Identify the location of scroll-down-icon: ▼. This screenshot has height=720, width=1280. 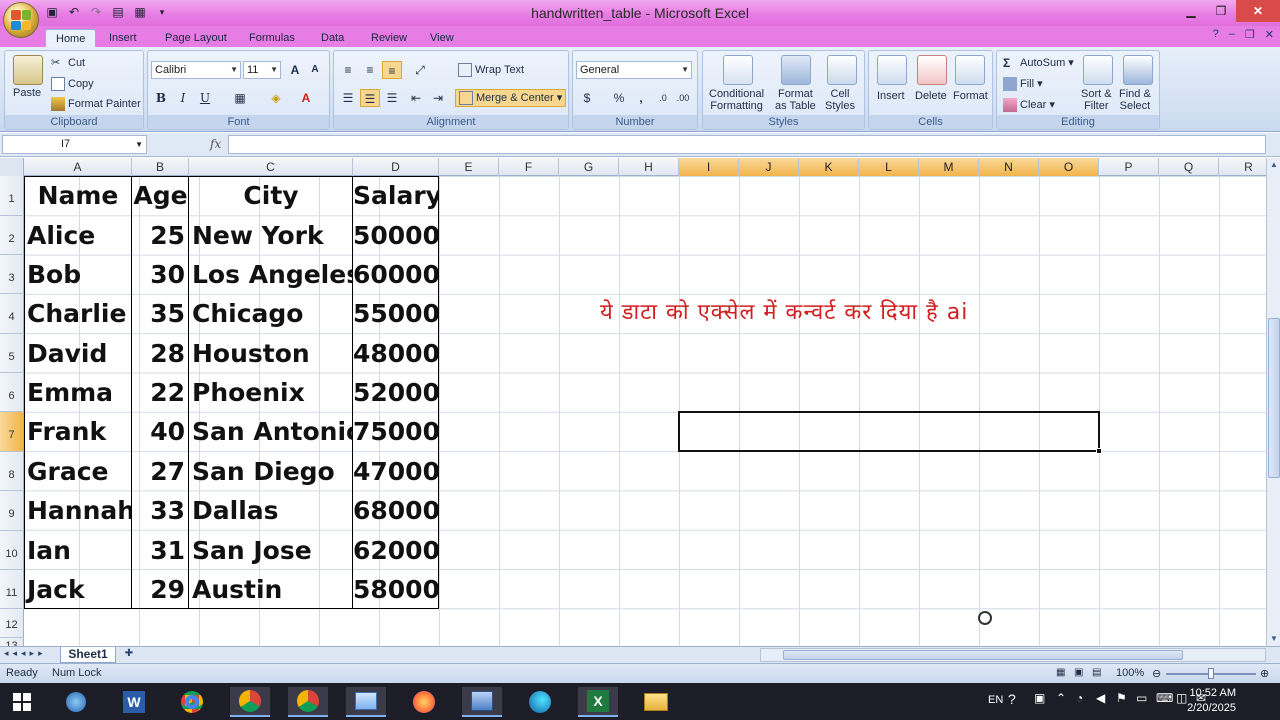
(1273, 639).